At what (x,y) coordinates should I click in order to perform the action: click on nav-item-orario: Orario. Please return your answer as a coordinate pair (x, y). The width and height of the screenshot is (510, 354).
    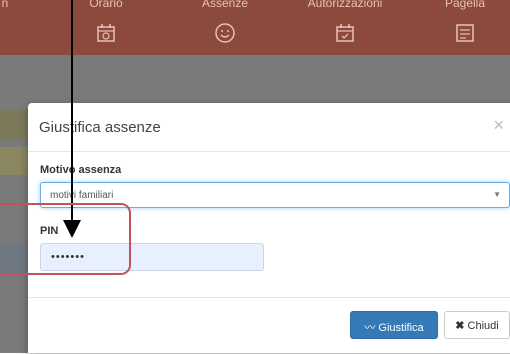
    Looking at the image, I should click on (106, 27).